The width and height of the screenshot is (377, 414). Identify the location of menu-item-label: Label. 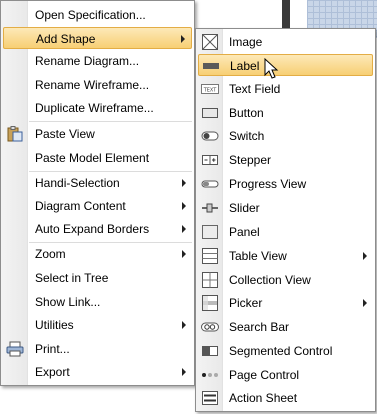
(245, 66).